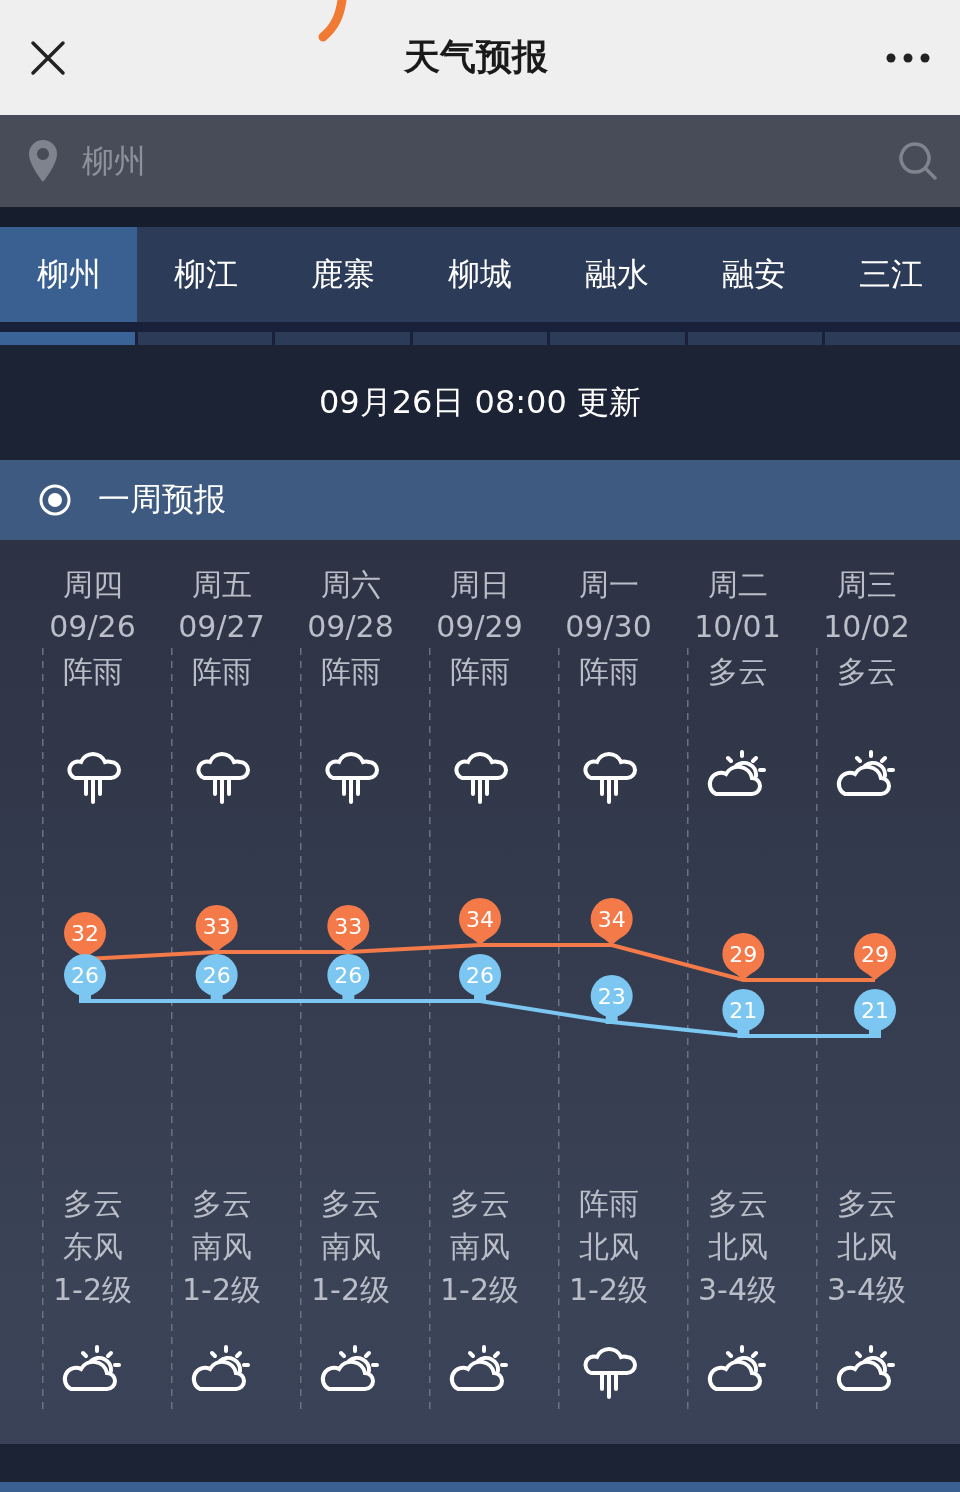 This screenshot has height=1492, width=960. I want to click on wind-direction: 东风, so click(92, 1247).